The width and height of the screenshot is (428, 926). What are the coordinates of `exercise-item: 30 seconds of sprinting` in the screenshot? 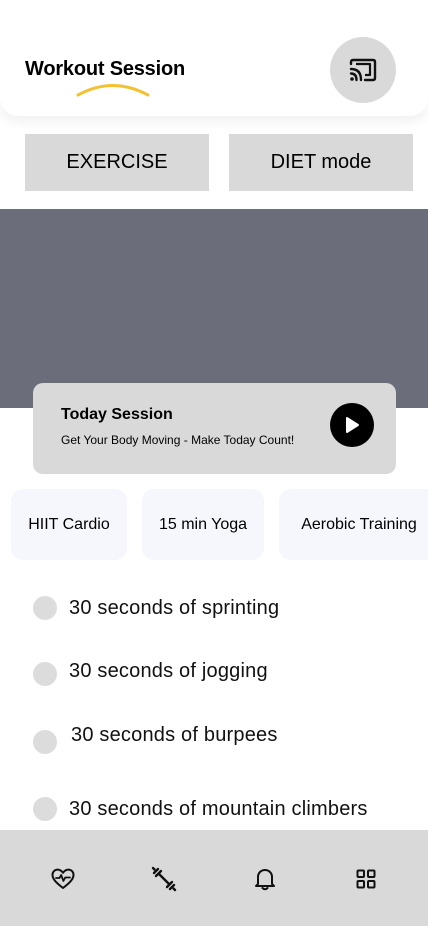 It's located at (156, 608).